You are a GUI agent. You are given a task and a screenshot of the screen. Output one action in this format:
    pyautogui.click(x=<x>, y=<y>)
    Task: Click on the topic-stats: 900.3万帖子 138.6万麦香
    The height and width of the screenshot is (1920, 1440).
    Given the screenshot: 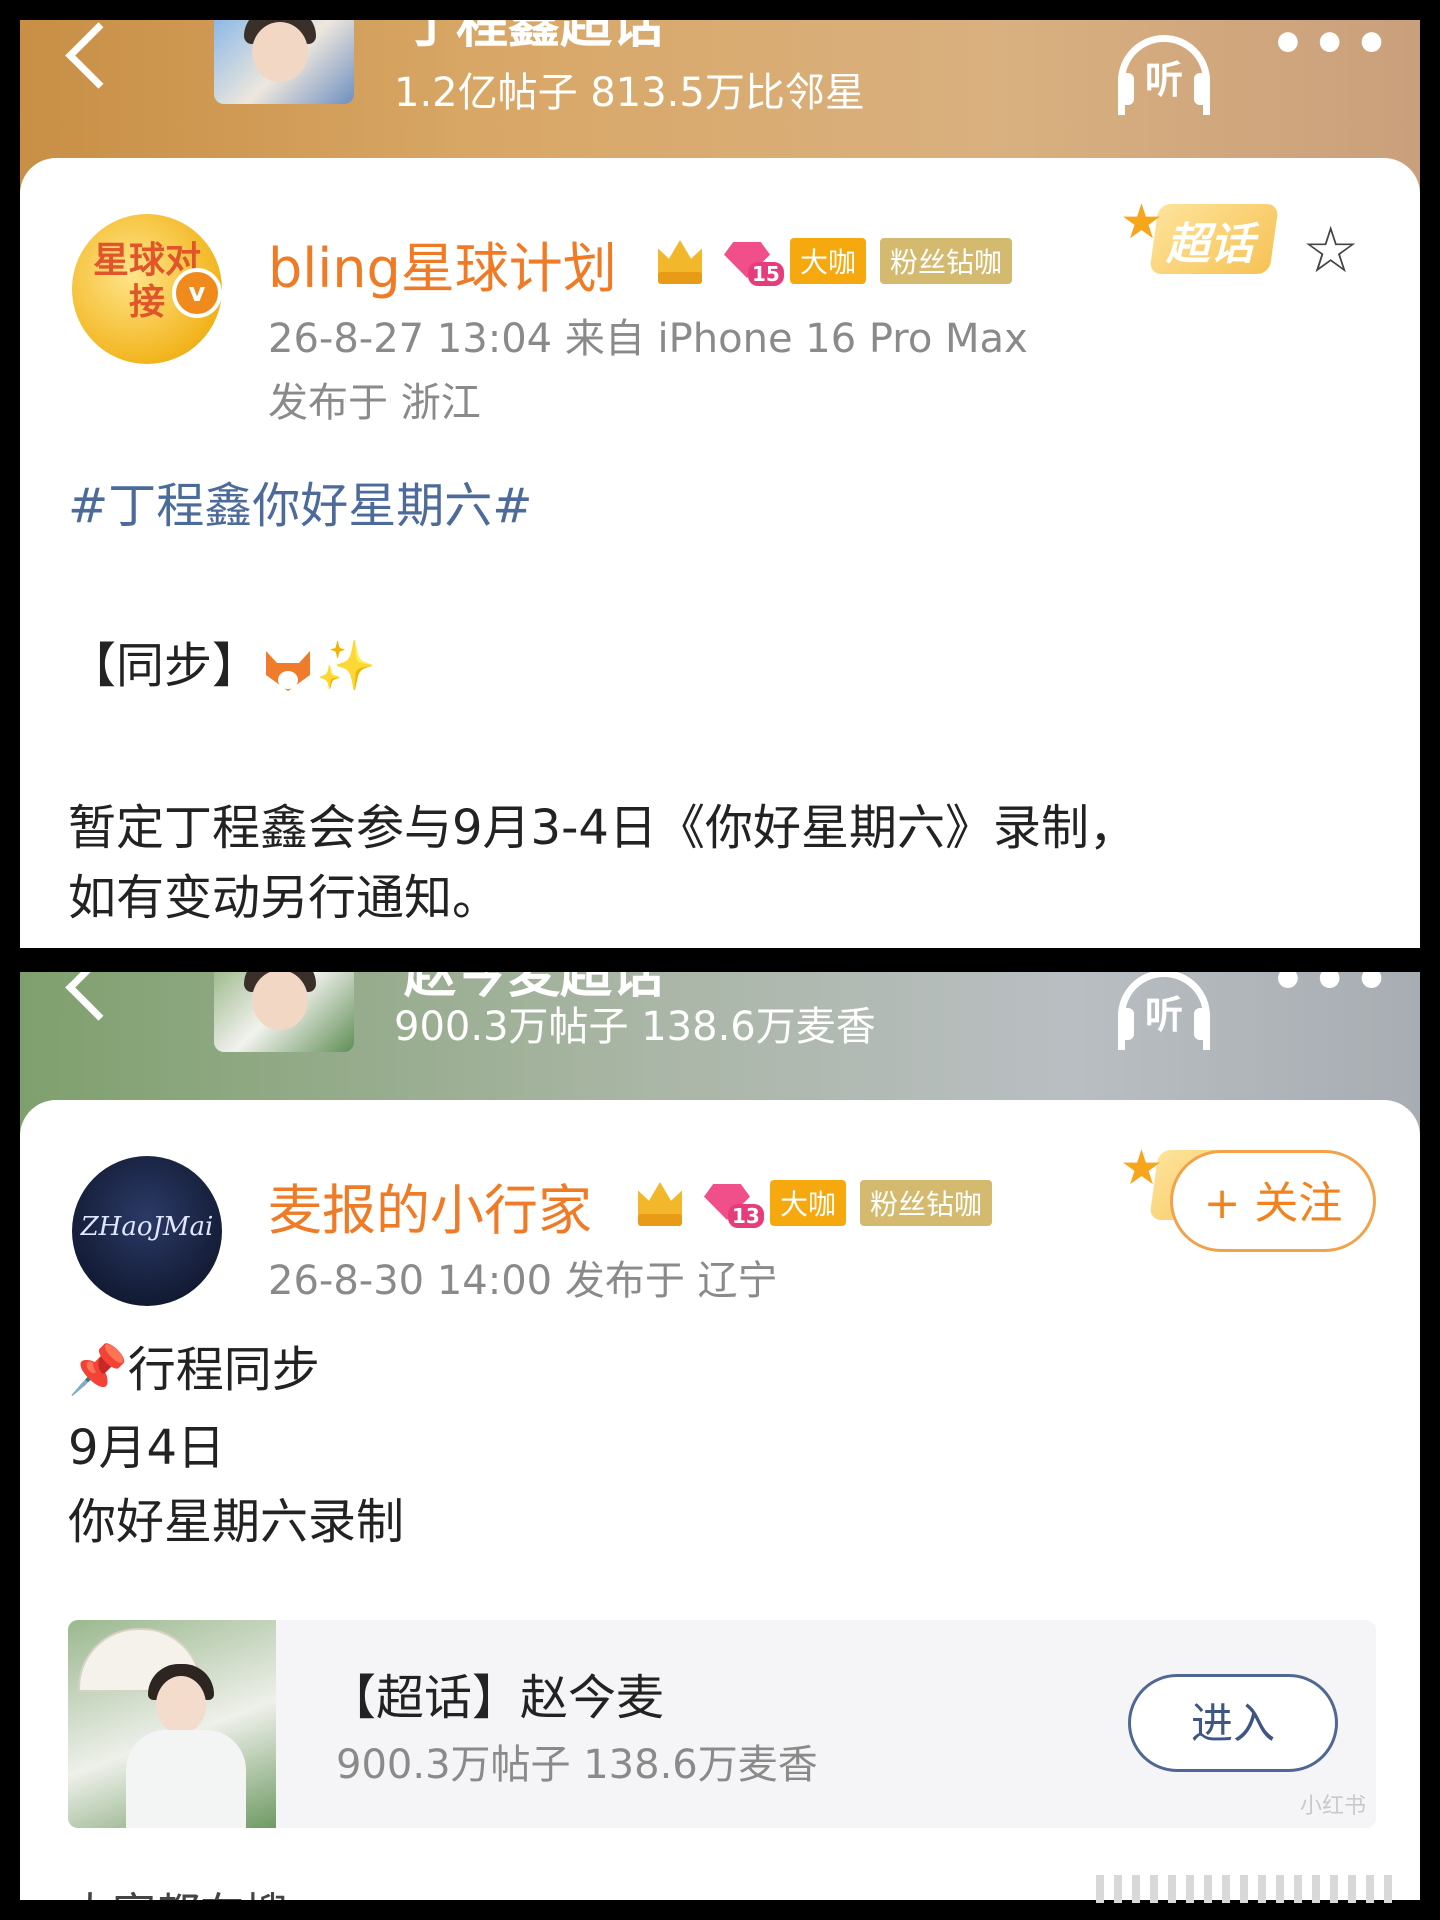 What is the action you would take?
    pyautogui.click(x=635, y=1027)
    